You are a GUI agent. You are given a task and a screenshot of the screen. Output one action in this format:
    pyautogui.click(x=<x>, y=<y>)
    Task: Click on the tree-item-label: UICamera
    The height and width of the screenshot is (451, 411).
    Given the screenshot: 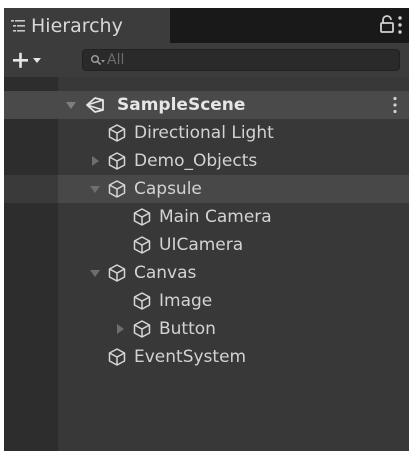 What is the action you would take?
    pyautogui.click(x=201, y=245)
    